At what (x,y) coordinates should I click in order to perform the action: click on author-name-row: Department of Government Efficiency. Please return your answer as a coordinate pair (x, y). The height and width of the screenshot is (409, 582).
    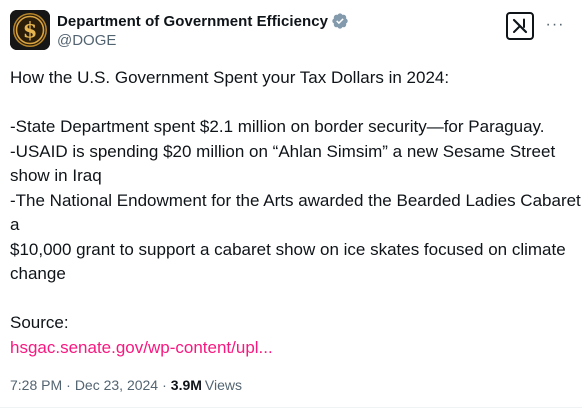
    Looking at the image, I should click on (203, 21).